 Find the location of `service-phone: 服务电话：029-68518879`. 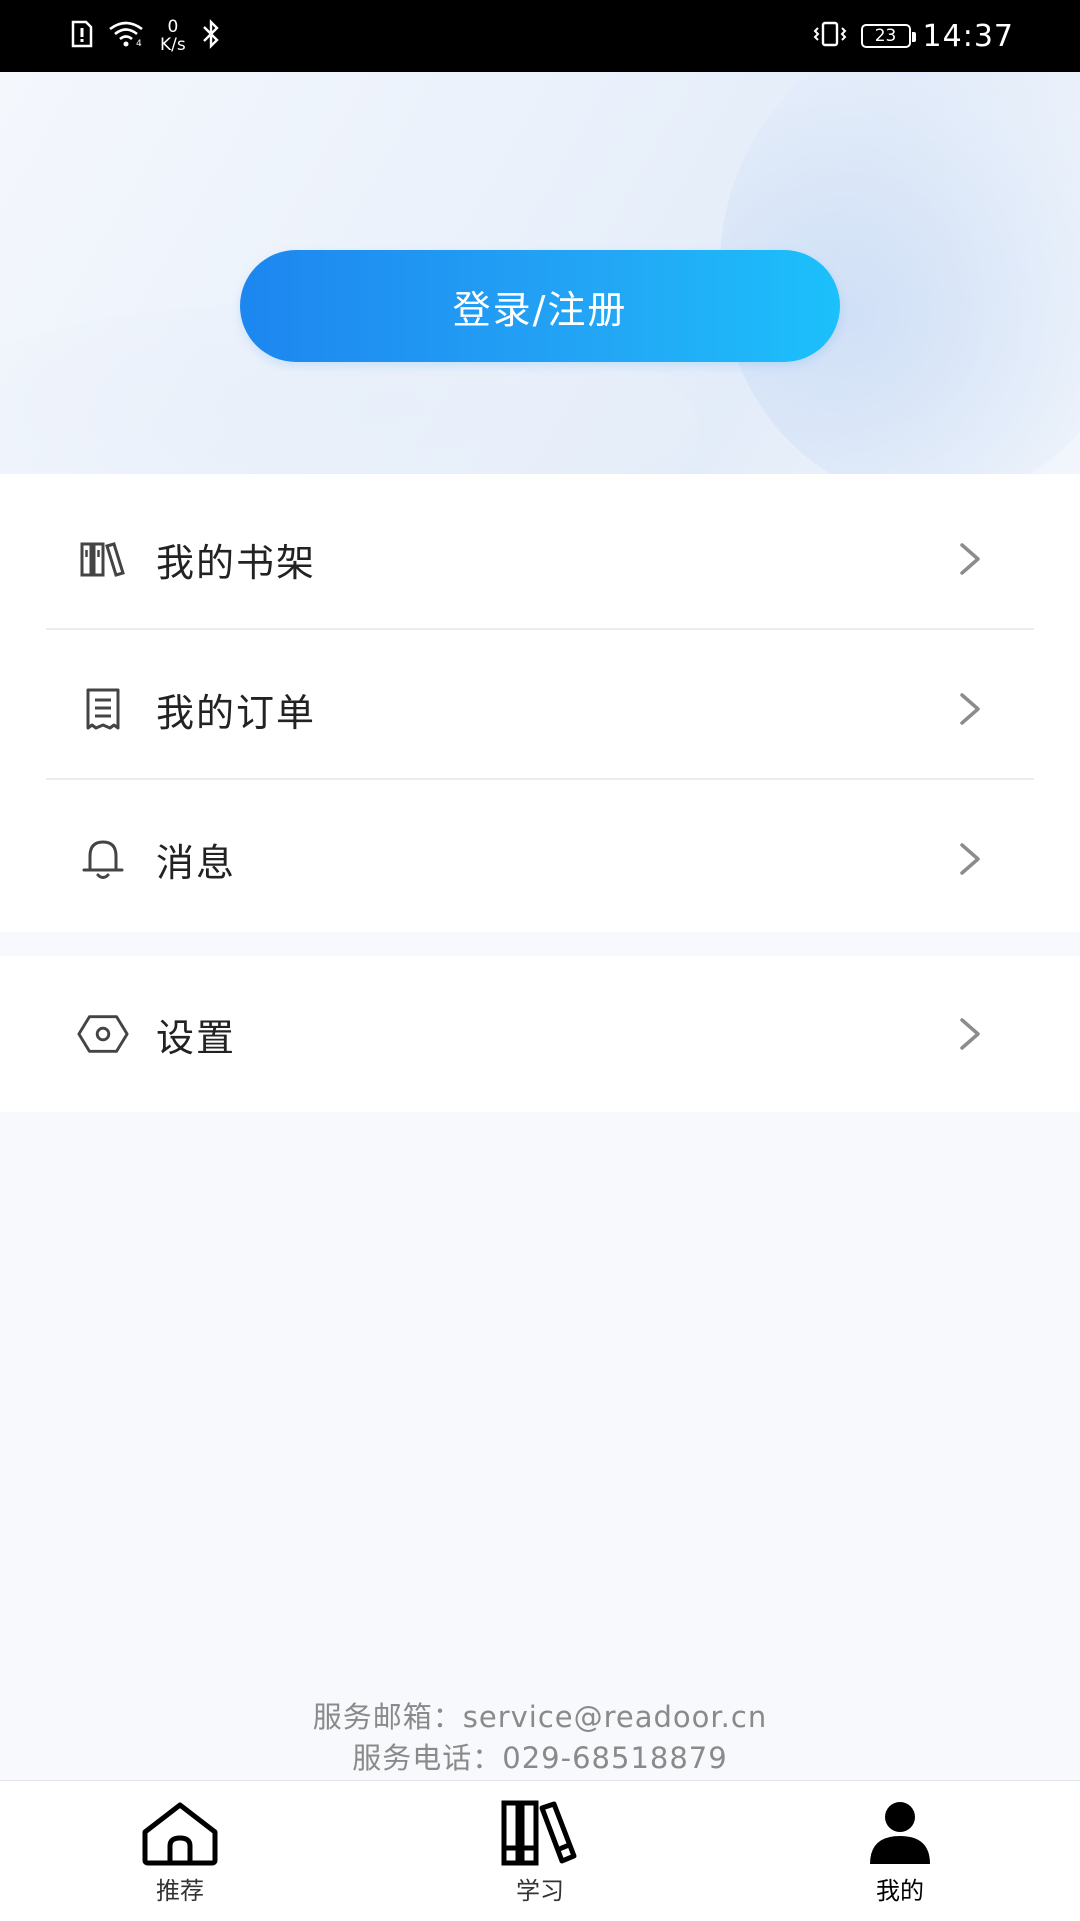

service-phone: 服务电话：029-68518879 is located at coordinates (540, 1758).